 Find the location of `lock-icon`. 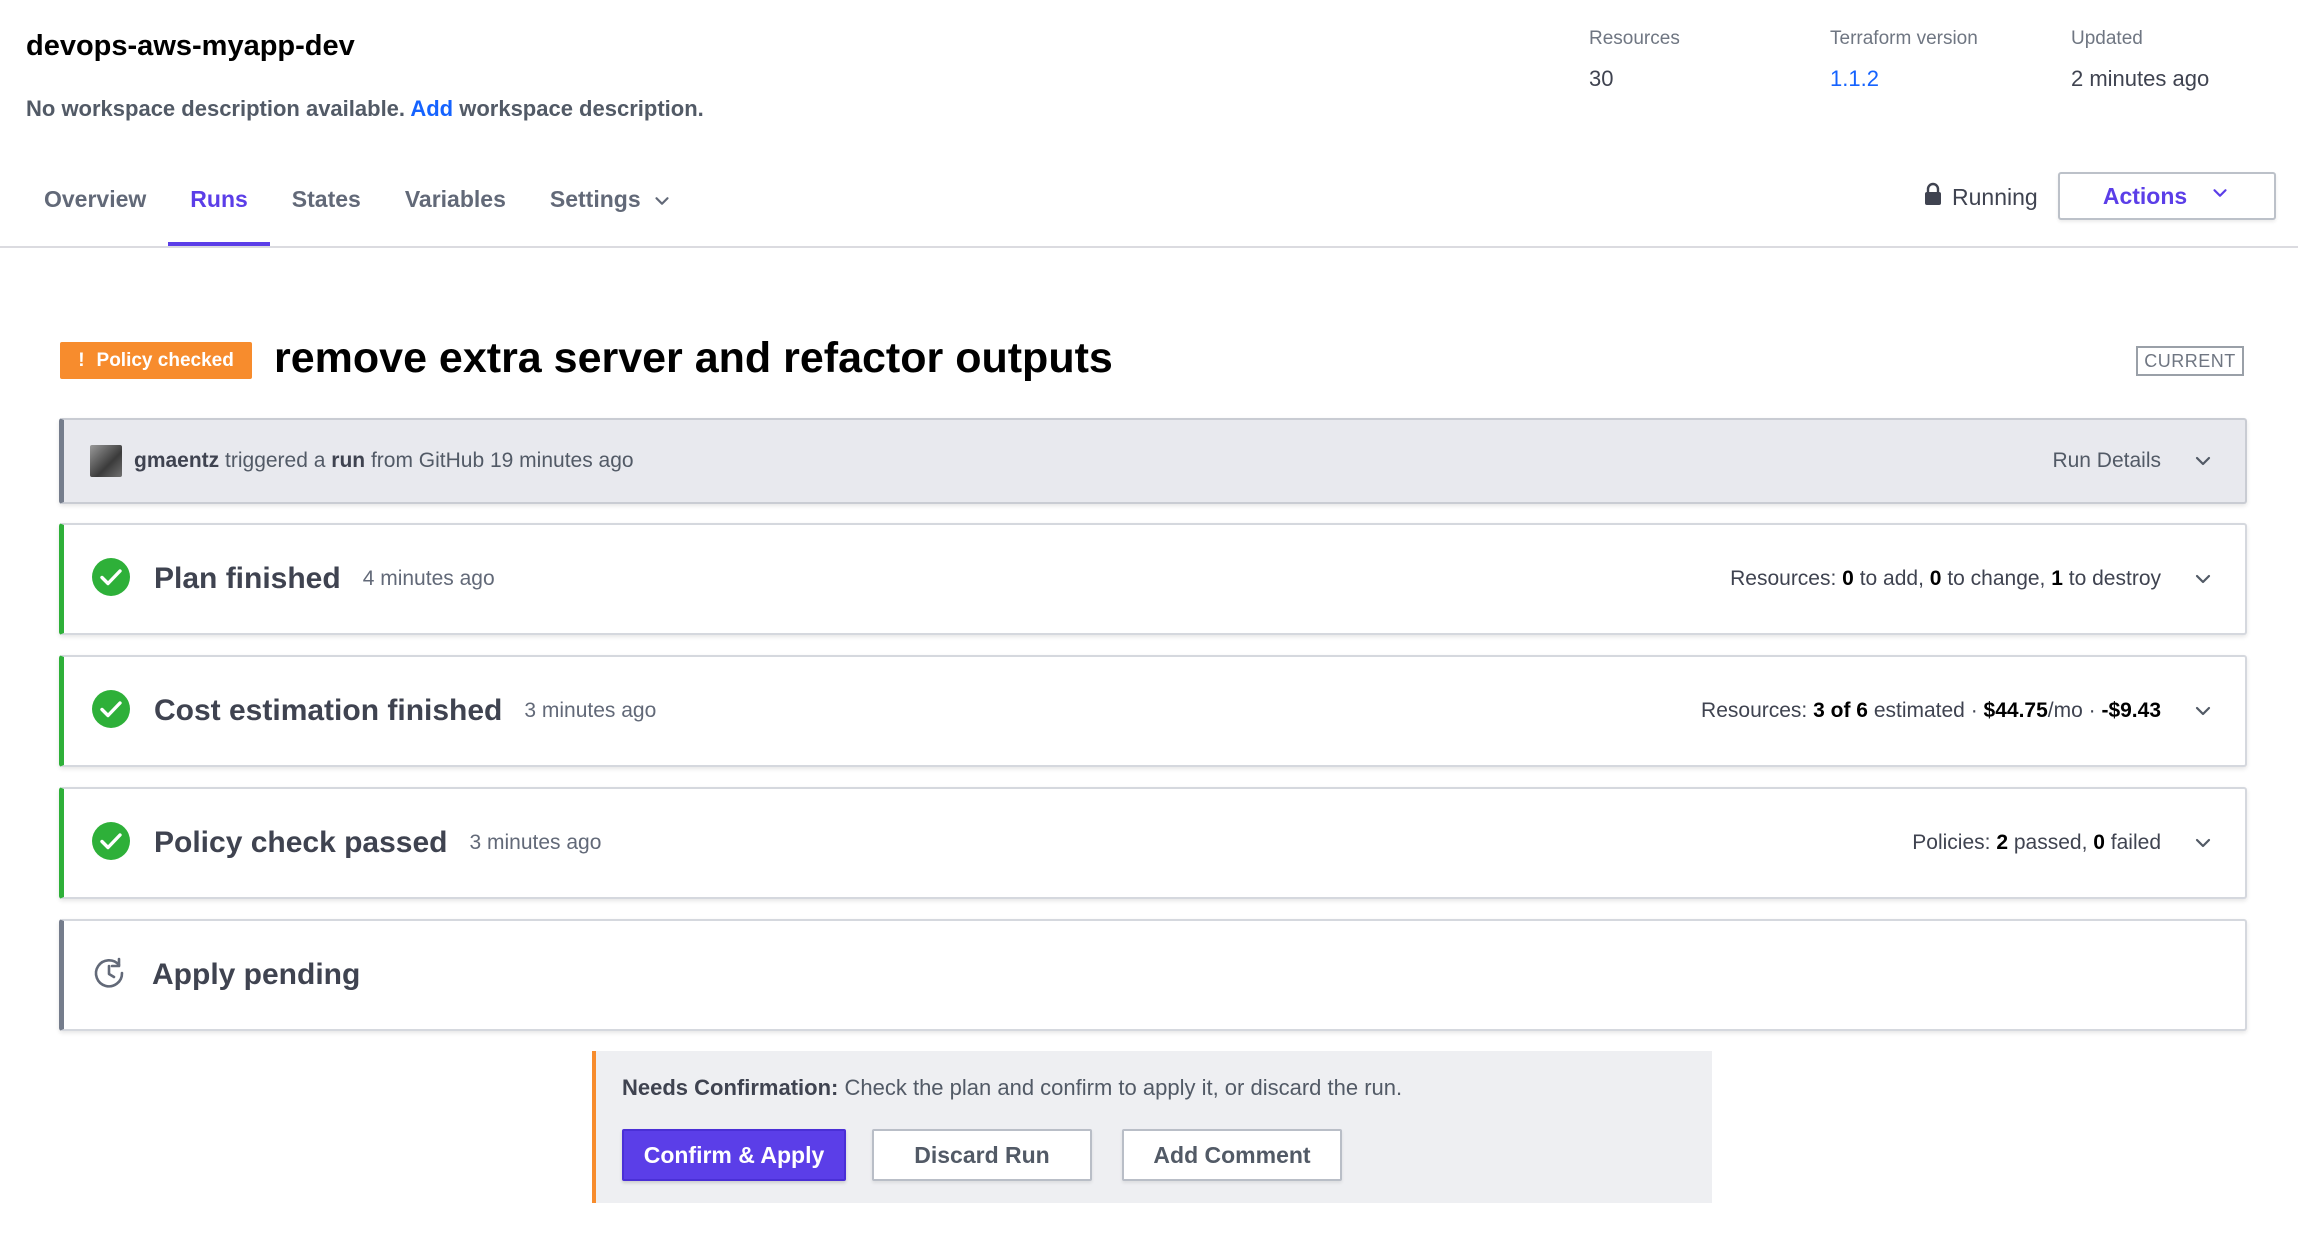

lock-icon is located at coordinates (1933, 197).